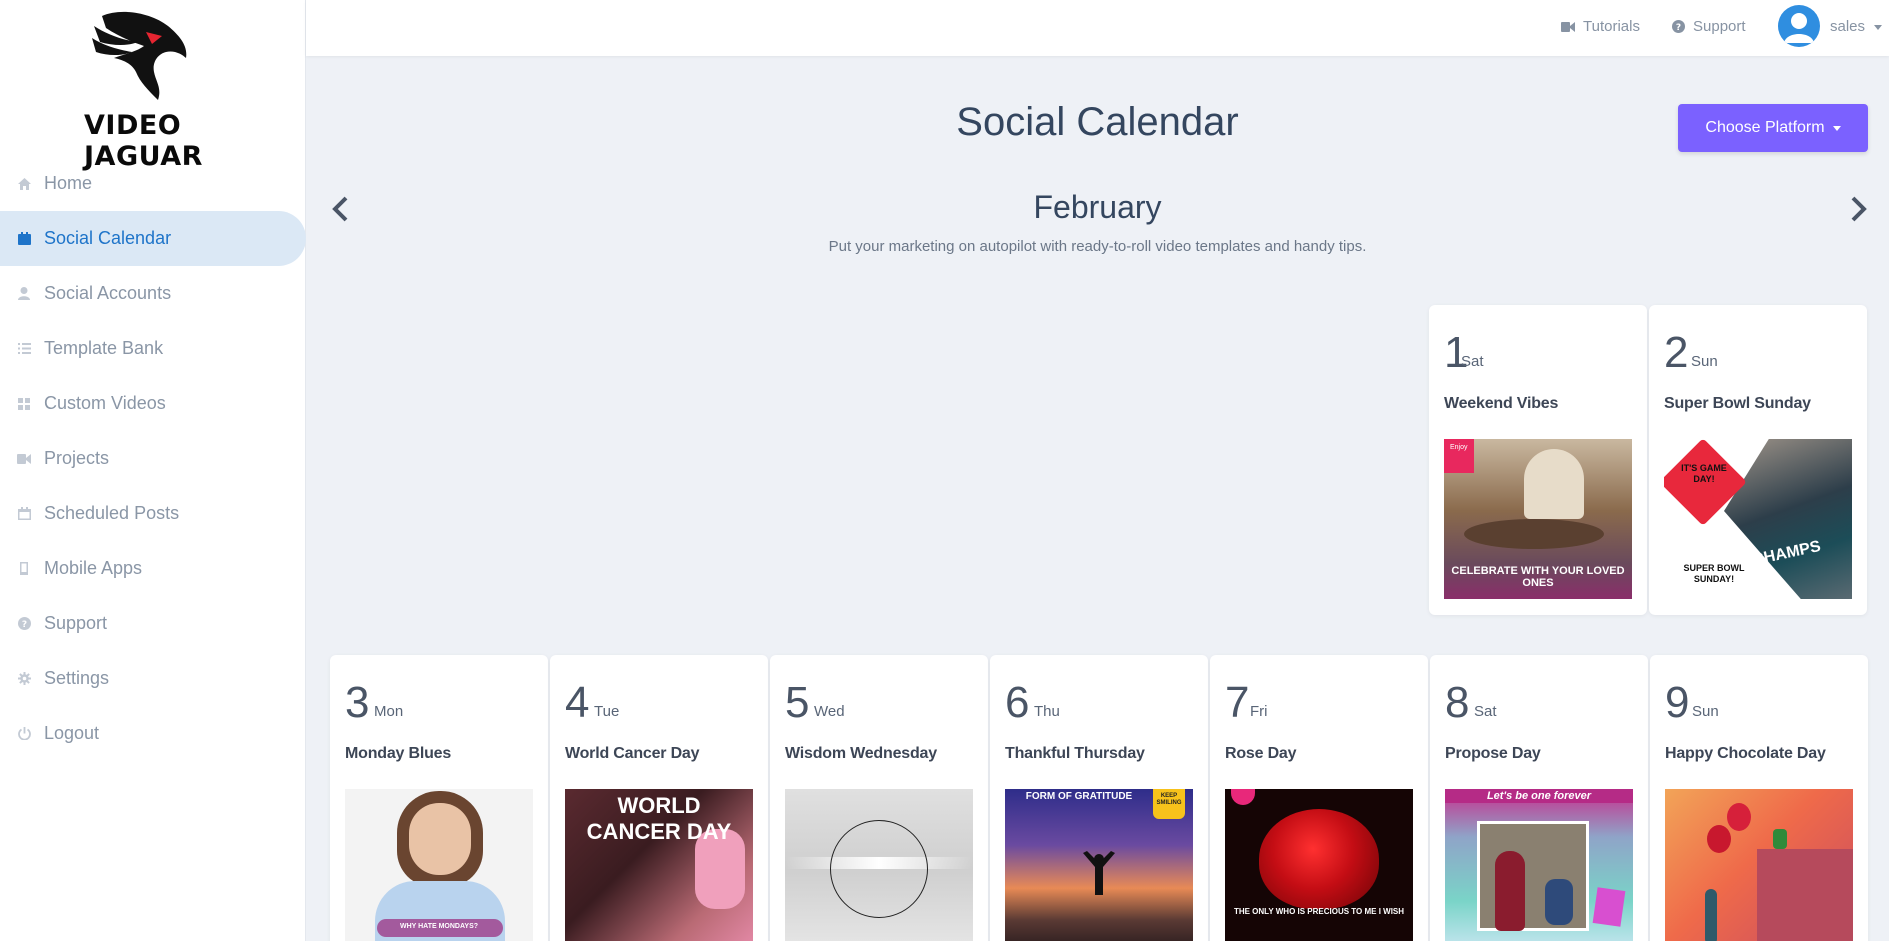 The width and height of the screenshot is (1889, 941). Describe the element at coordinates (829, 711) in the screenshot. I see `day-of-week: Wed` at that location.